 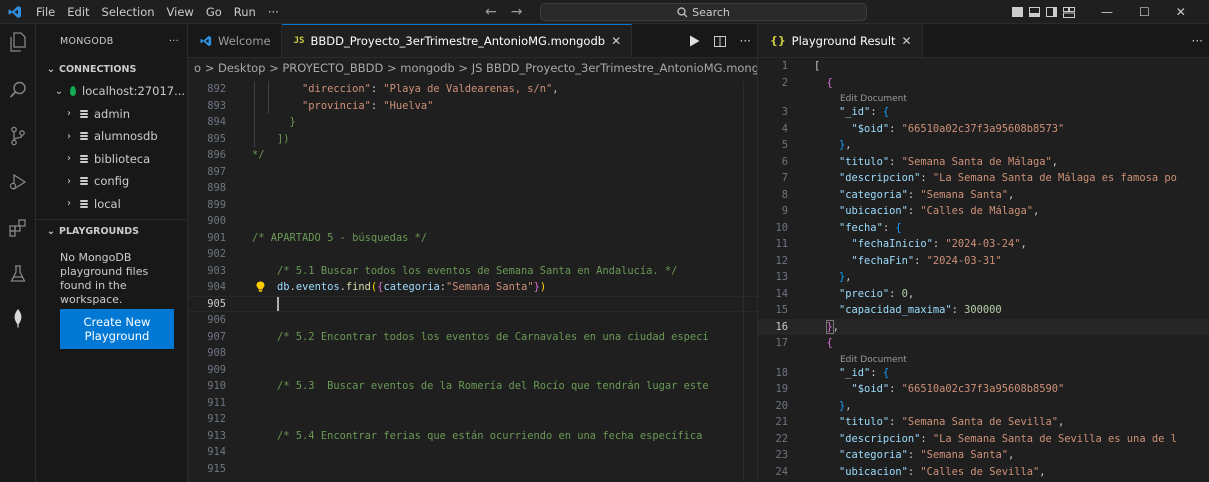 What do you see at coordinates (491, 12) in the screenshot?
I see `back-arrow-icon: ←` at bounding box center [491, 12].